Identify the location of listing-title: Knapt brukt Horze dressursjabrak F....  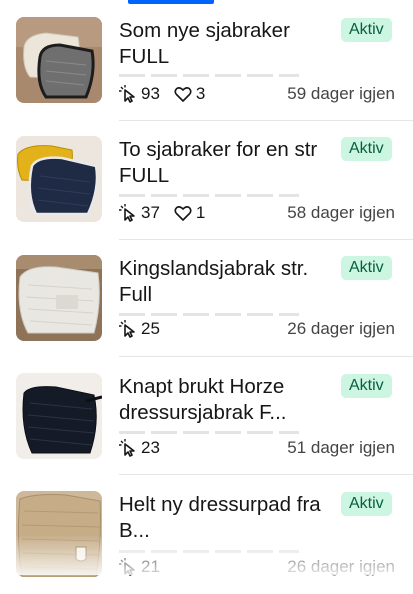
(226, 400).